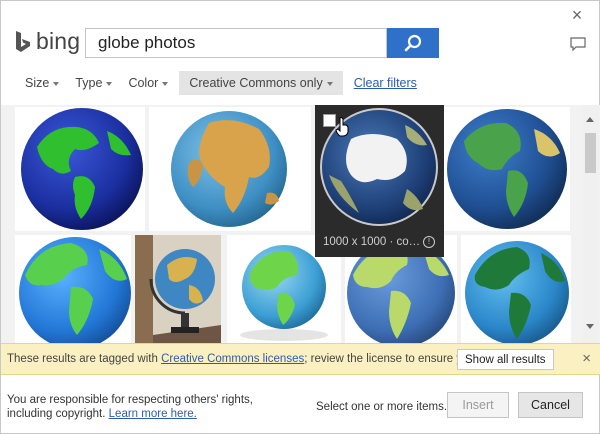 Image resolution: width=600 pixels, height=434 pixels. Describe the element at coordinates (153, 414) in the screenshot. I see `learn-more-link: Learn more here.` at that location.